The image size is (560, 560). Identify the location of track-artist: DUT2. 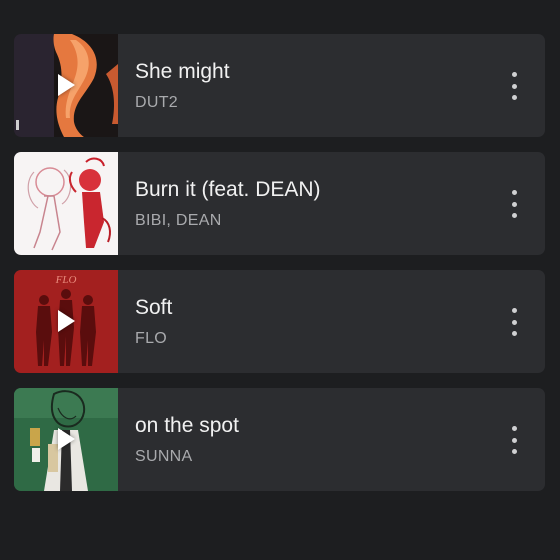
(156, 102).